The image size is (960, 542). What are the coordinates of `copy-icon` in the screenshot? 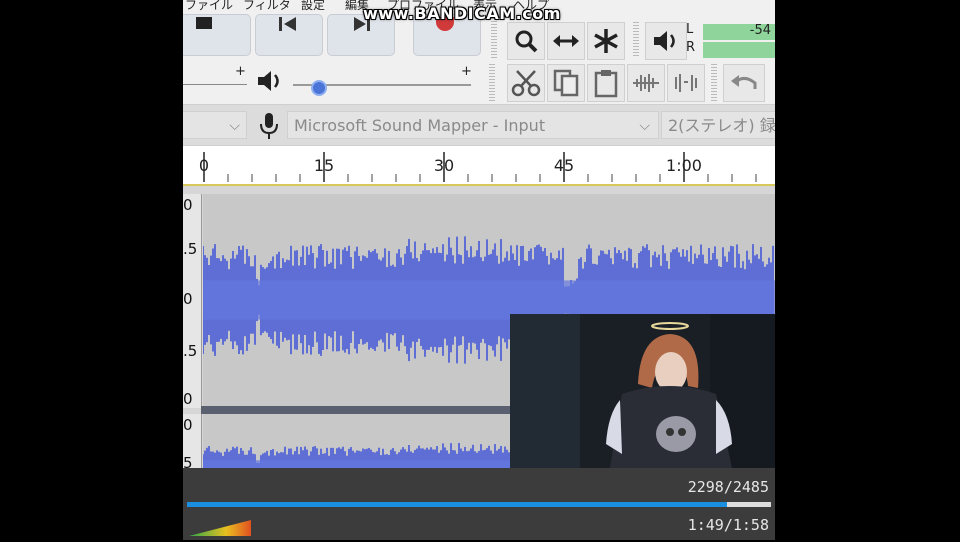 It's located at (566, 83).